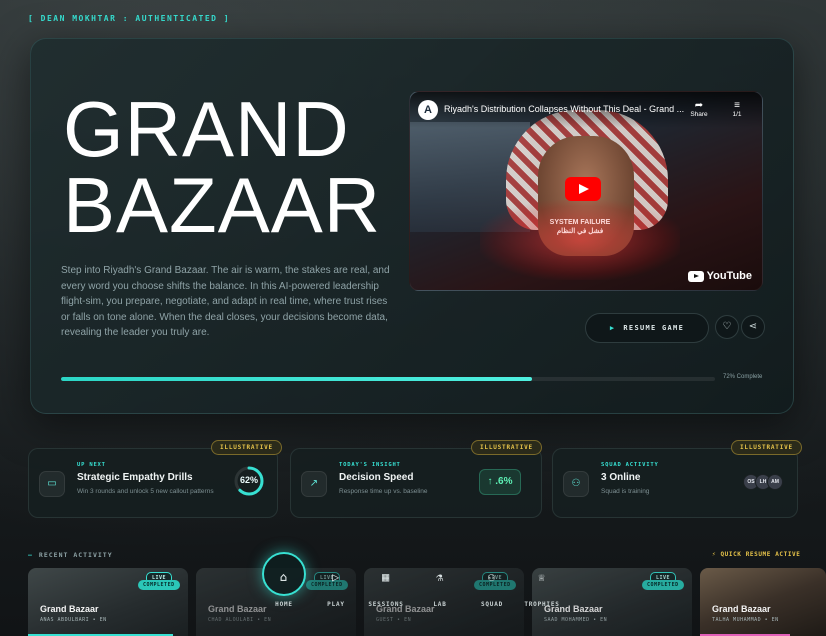 The image size is (826, 636). What do you see at coordinates (612, 328) in the screenshot?
I see `play-triangle-icon: ▶` at bounding box center [612, 328].